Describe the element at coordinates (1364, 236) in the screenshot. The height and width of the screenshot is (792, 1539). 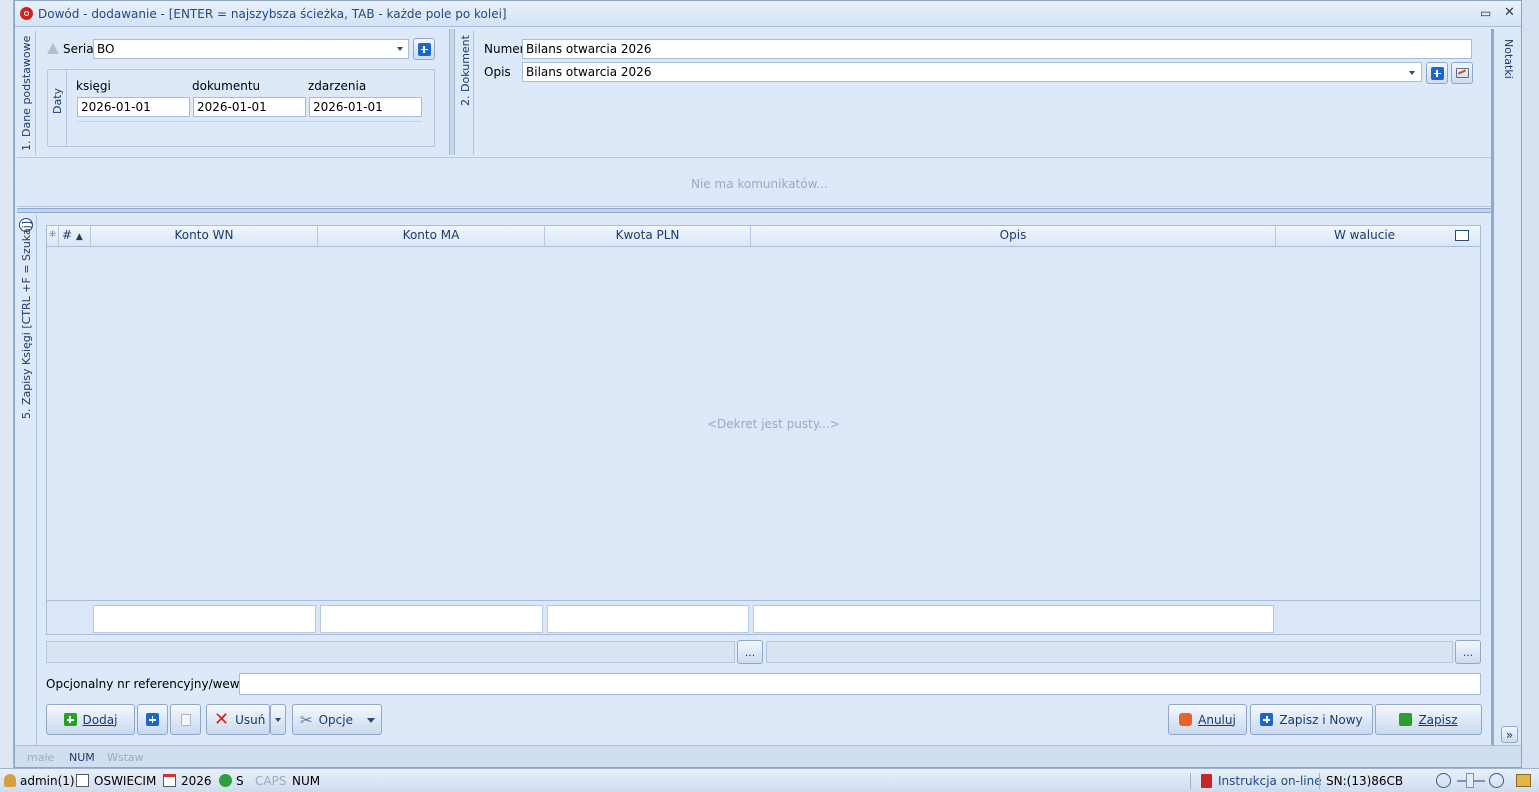
I see `column-w-walucie: W walucie` at that location.